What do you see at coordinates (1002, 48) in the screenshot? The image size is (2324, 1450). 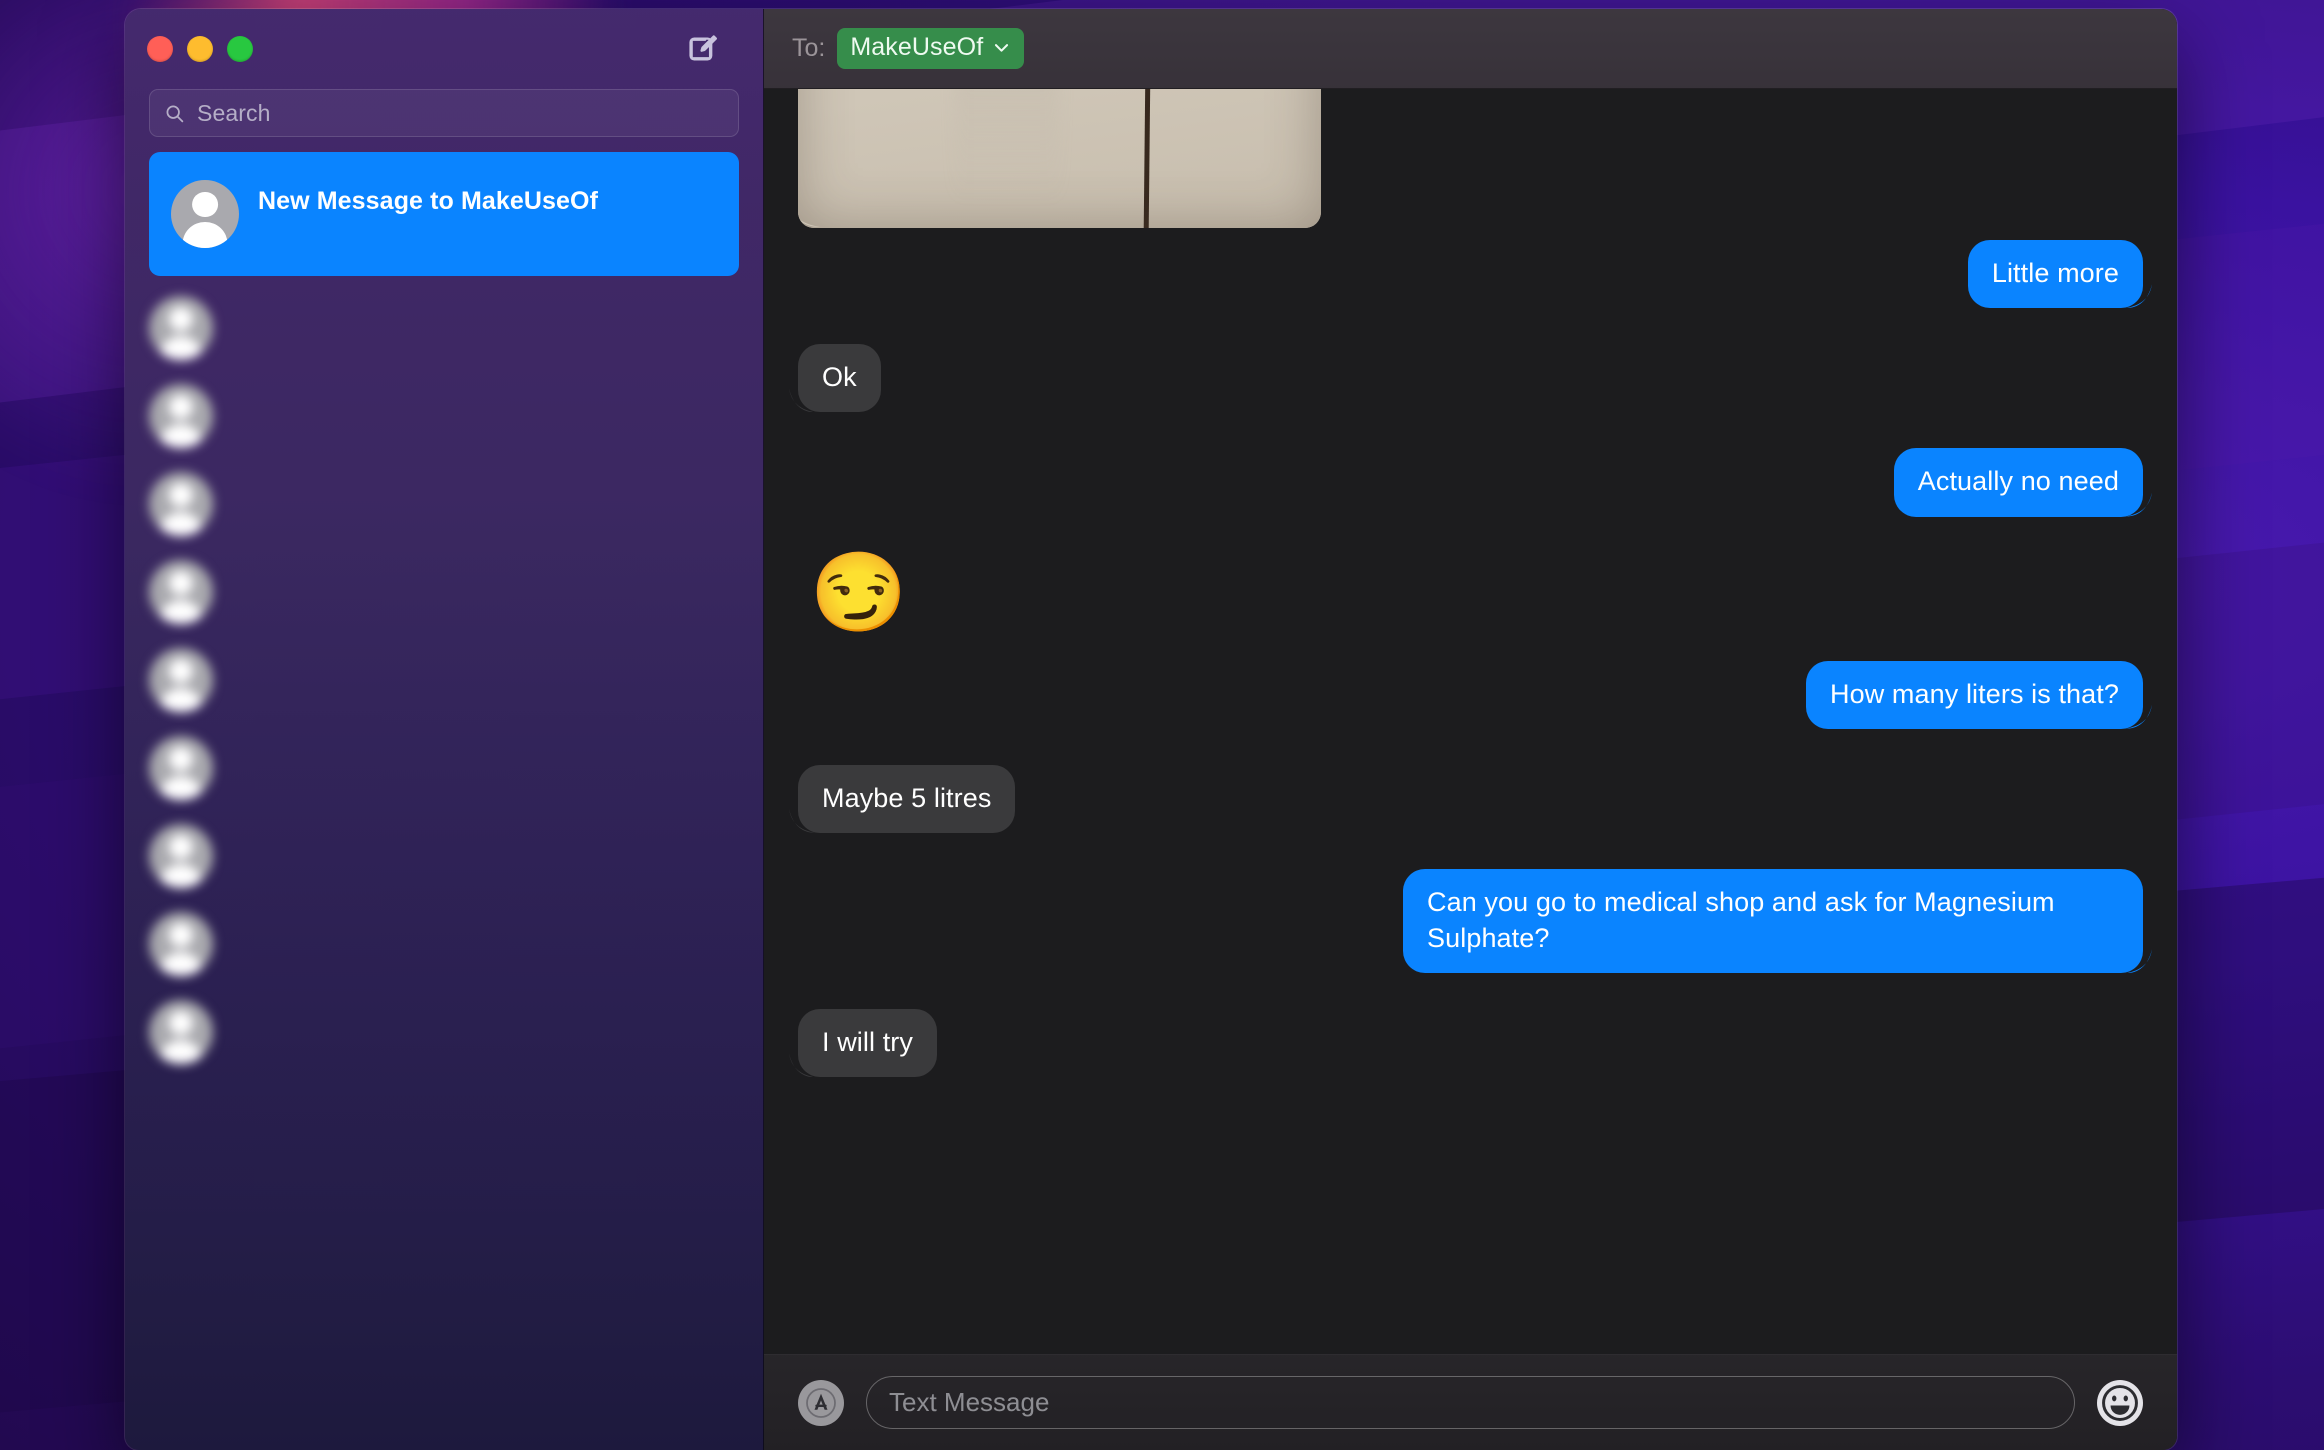 I see `chevron-down-icon` at bounding box center [1002, 48].